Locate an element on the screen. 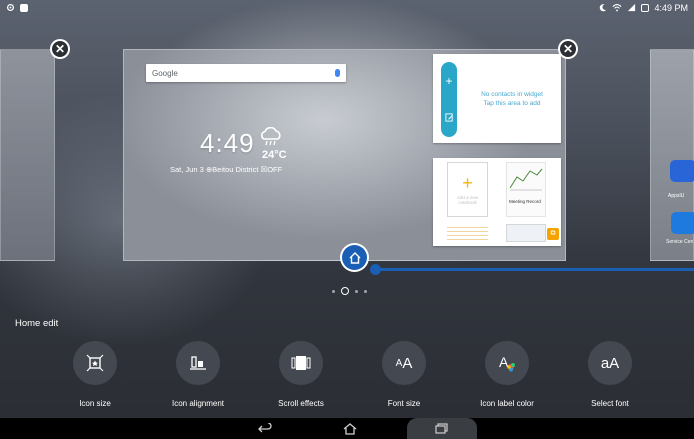  page-preview-left is located at coordinates (27, 155).